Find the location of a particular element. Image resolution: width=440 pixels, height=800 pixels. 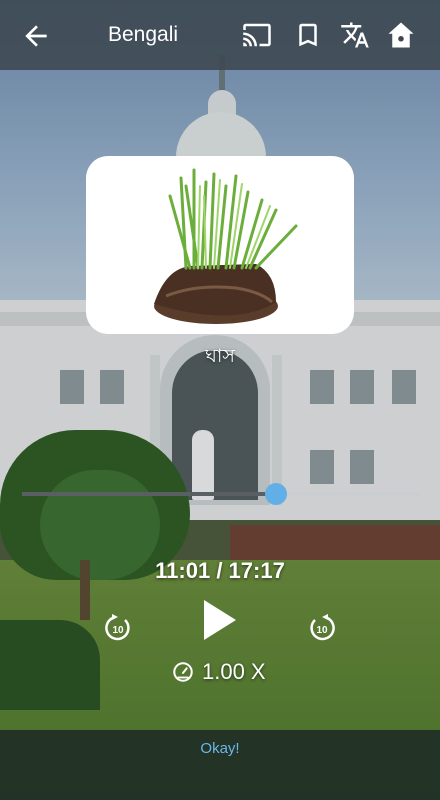

play-icon is located at coordinates (220, 620).